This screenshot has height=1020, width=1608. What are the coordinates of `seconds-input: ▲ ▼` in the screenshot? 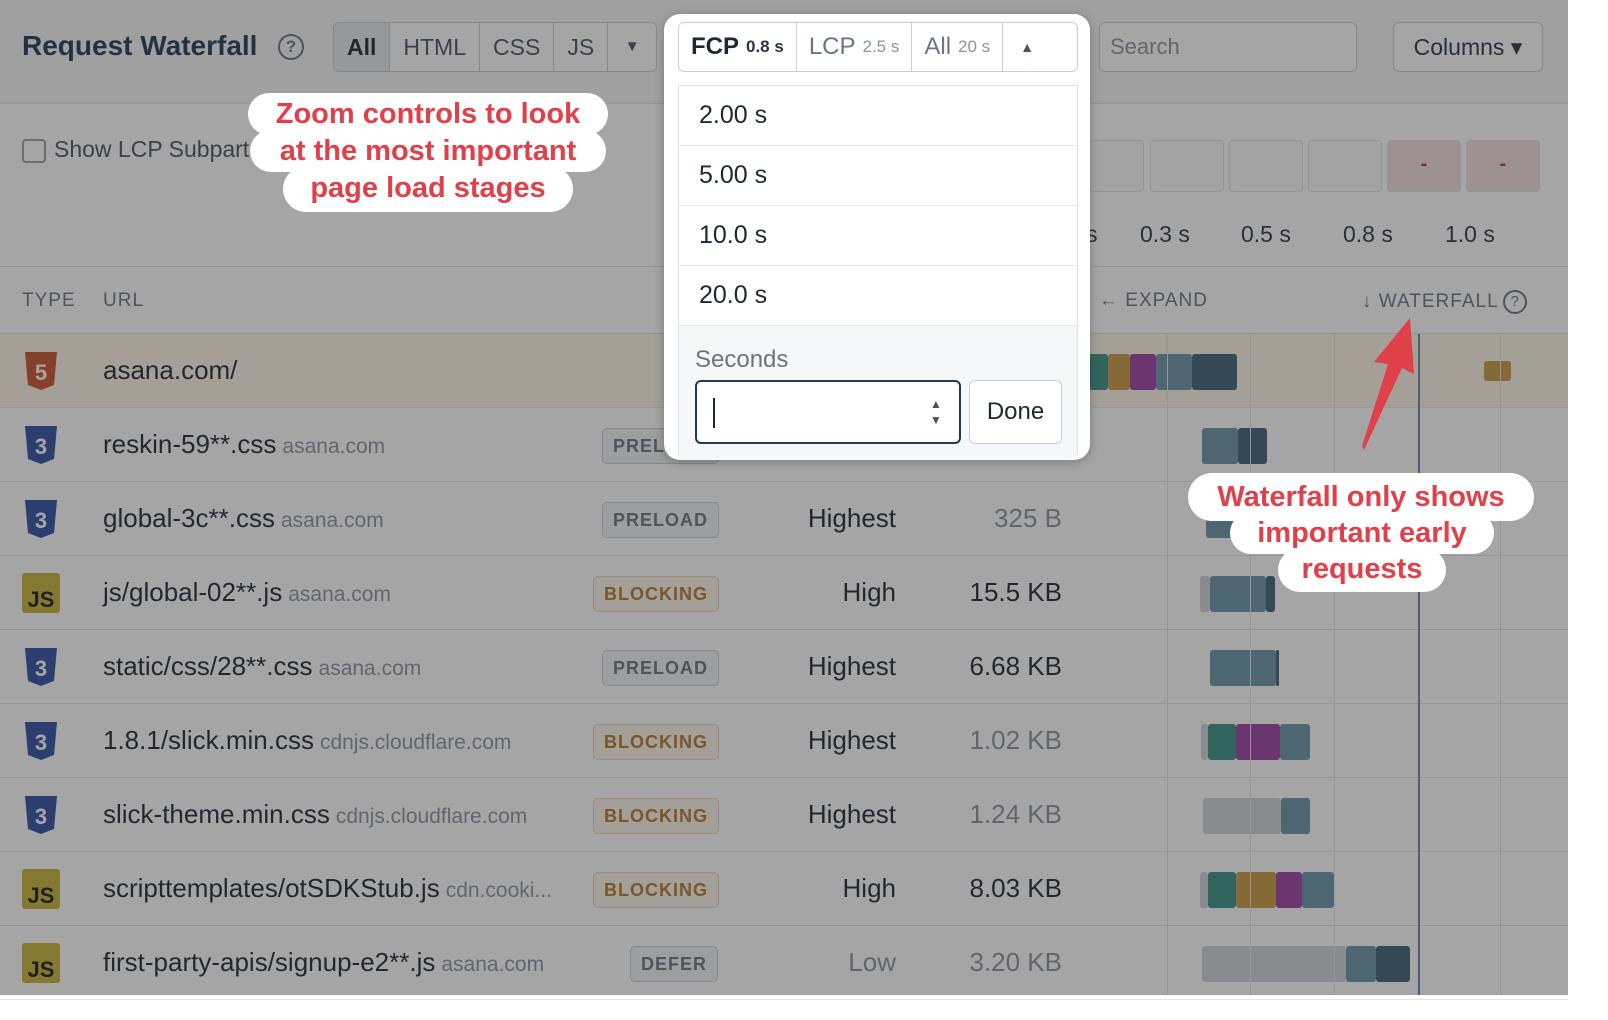 It's located at (828, 412).